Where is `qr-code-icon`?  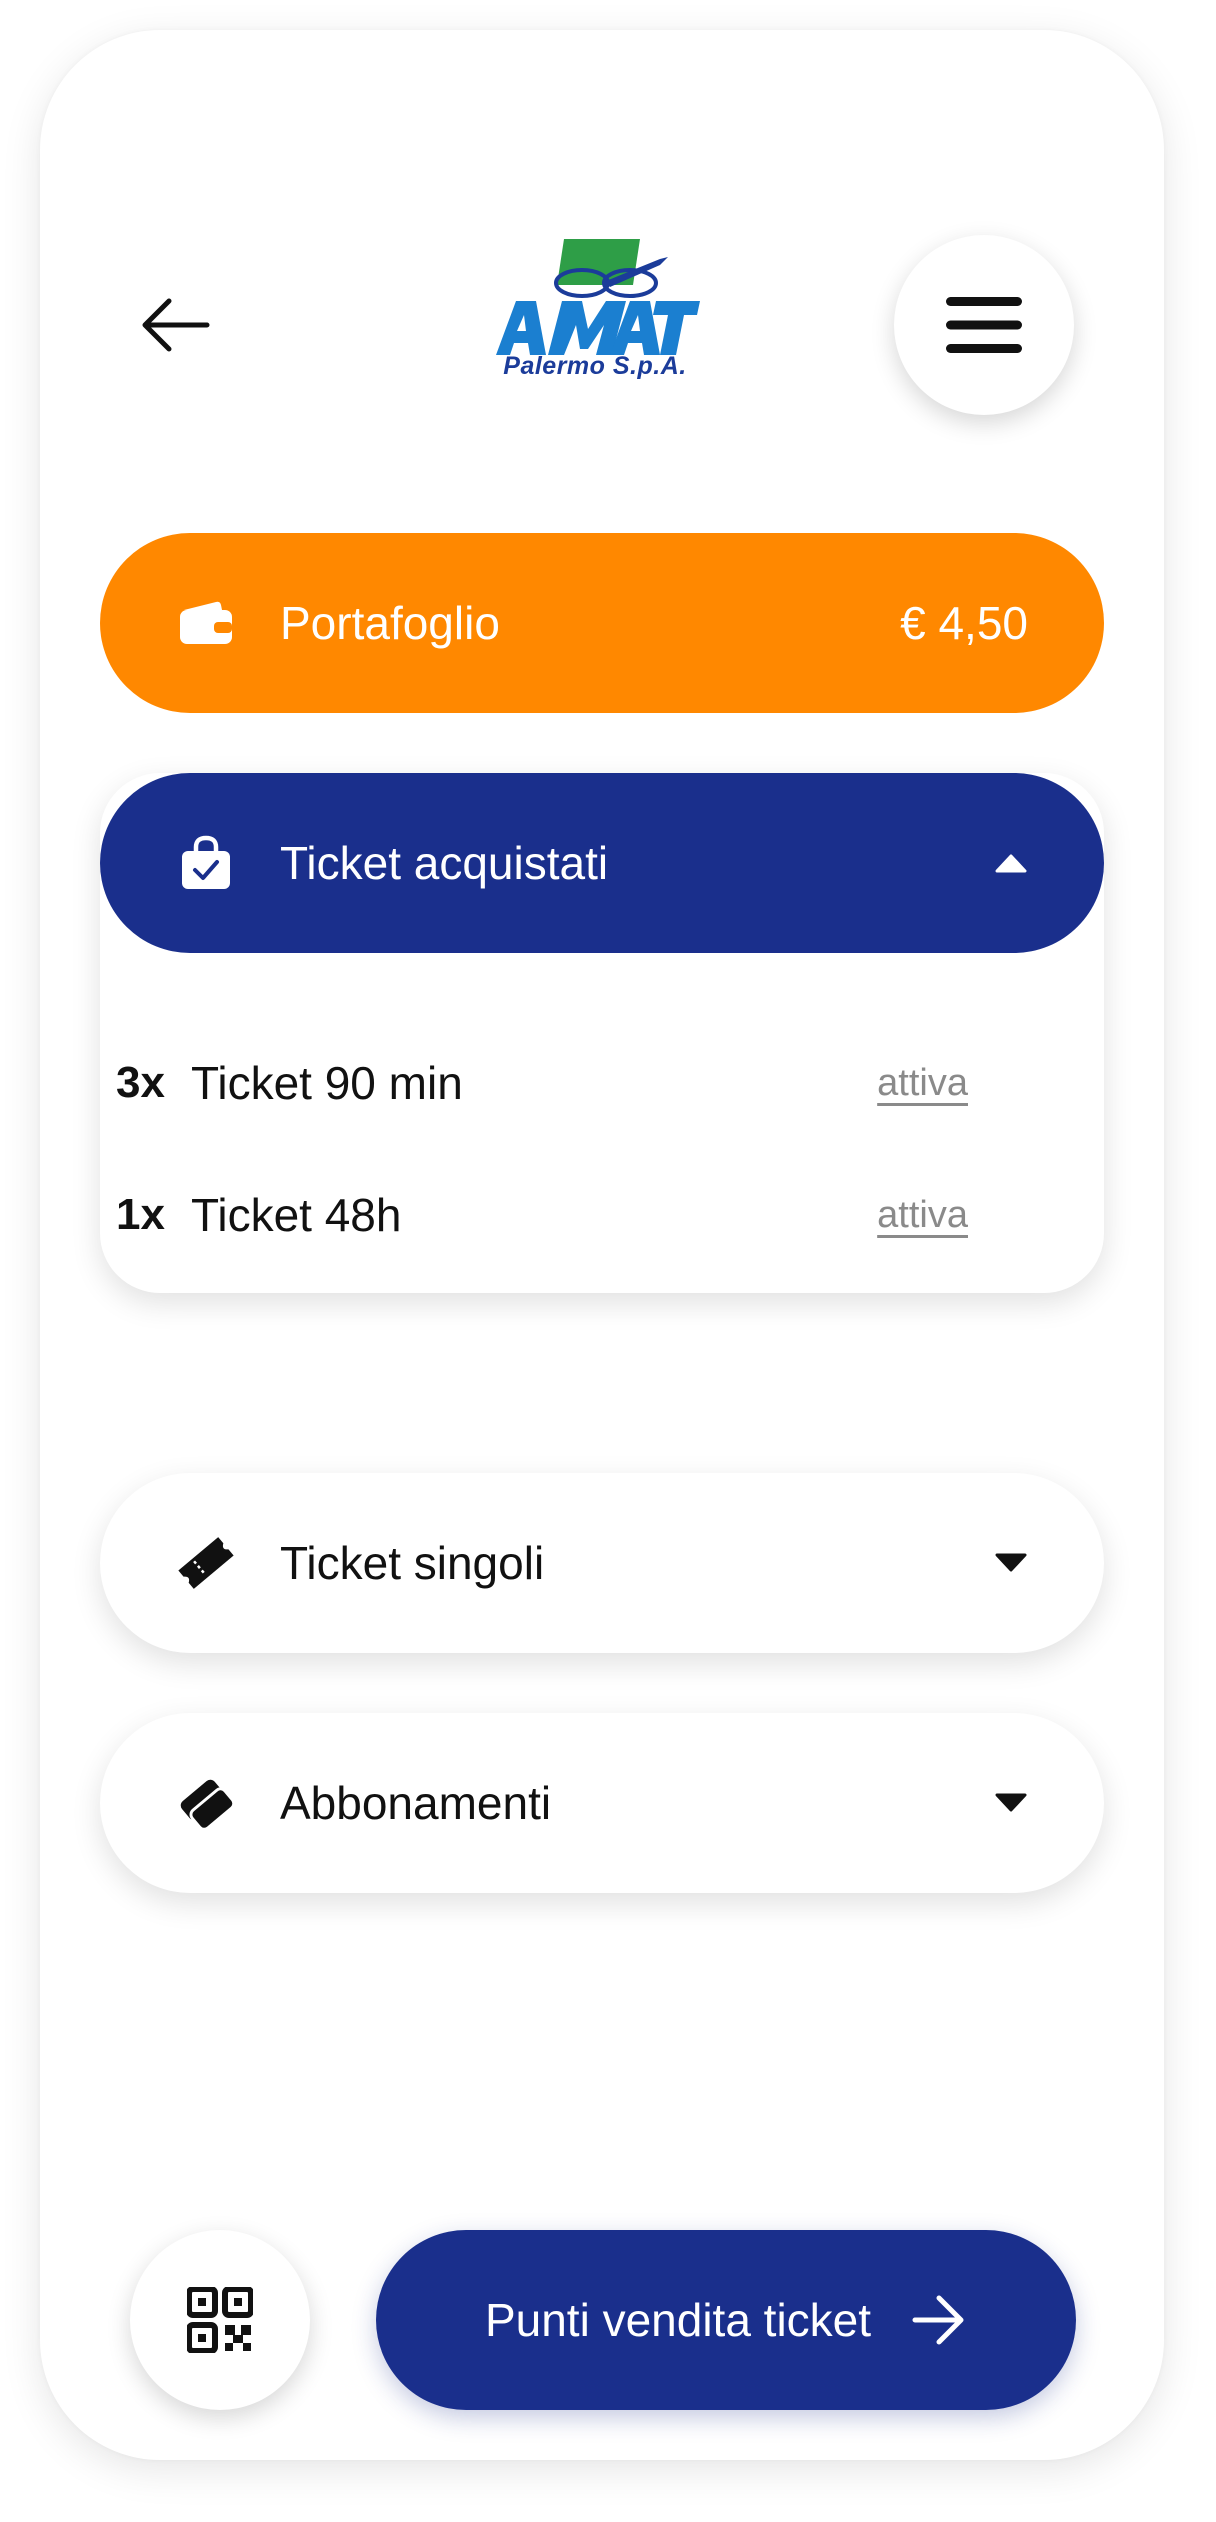
qr-code-icon is located at coordinates (220, 2320).